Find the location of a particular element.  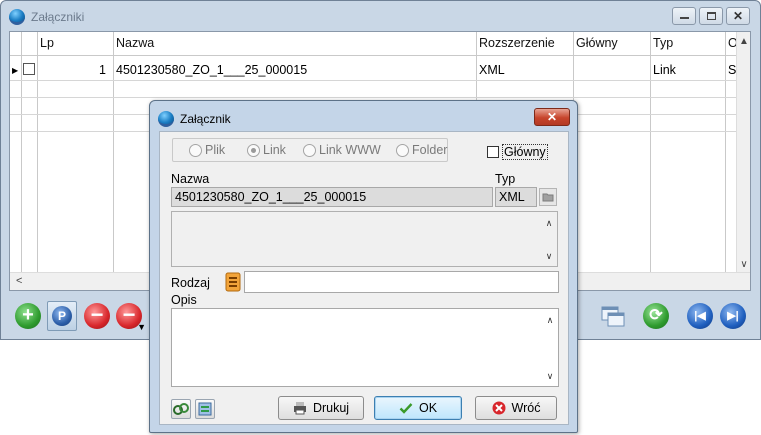

link-icon is located at coordinates (181, 409).